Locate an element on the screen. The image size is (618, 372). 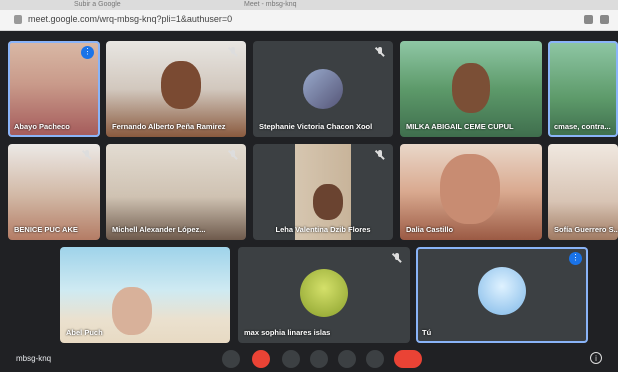
participant-tile: BENICE PUC AKE is located at coordinates (54, 192).